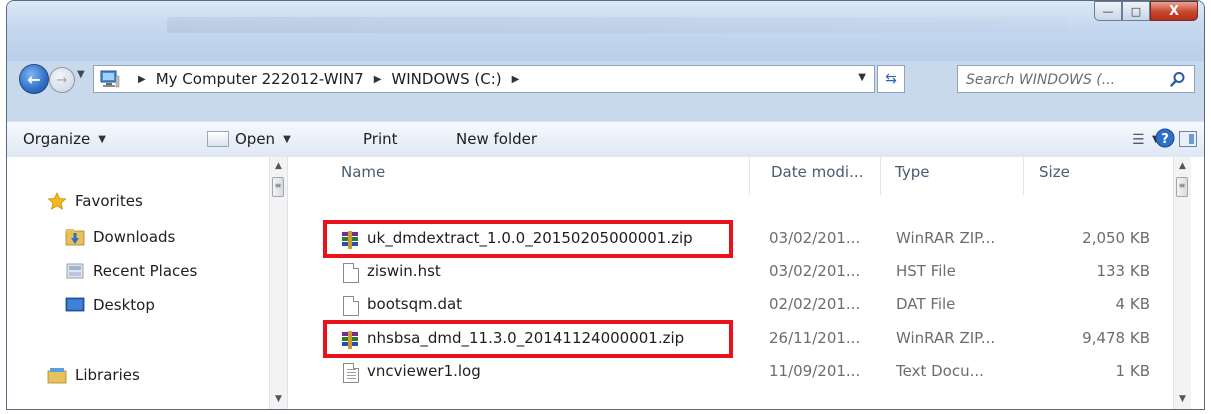 The height and width of the screenshot is (414, 1211). What do you see at coordinates (1132, 304) in the screenshot?
I see `file-size: 4 KB` at bounding box center [1132, 304].